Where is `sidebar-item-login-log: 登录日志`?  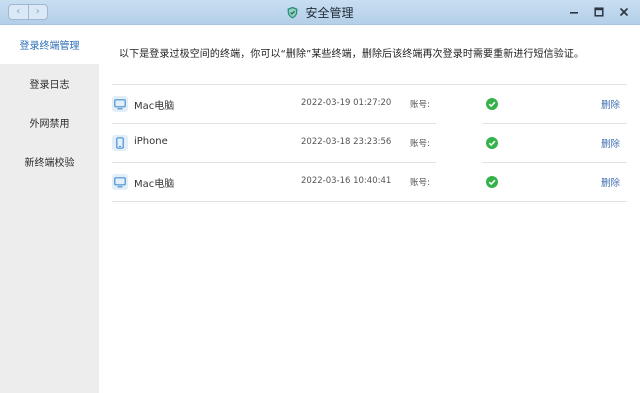
sidebar-item-login-log: 登录日志 is located at coordinates (49, 83).